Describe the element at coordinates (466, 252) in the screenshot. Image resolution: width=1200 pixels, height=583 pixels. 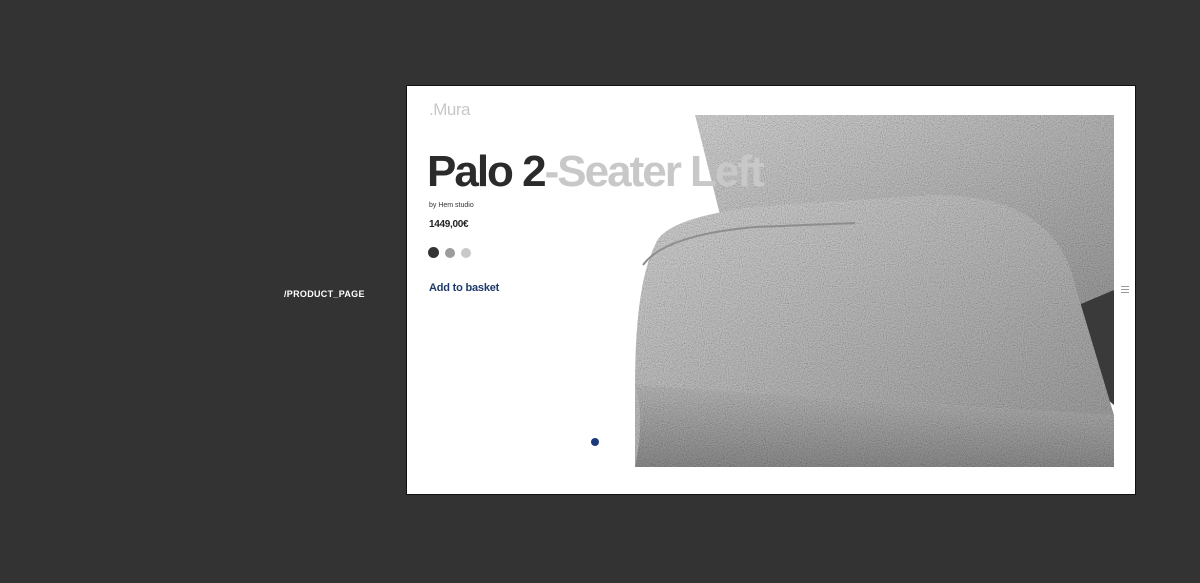
I see `swatch-light-gray` at that location.